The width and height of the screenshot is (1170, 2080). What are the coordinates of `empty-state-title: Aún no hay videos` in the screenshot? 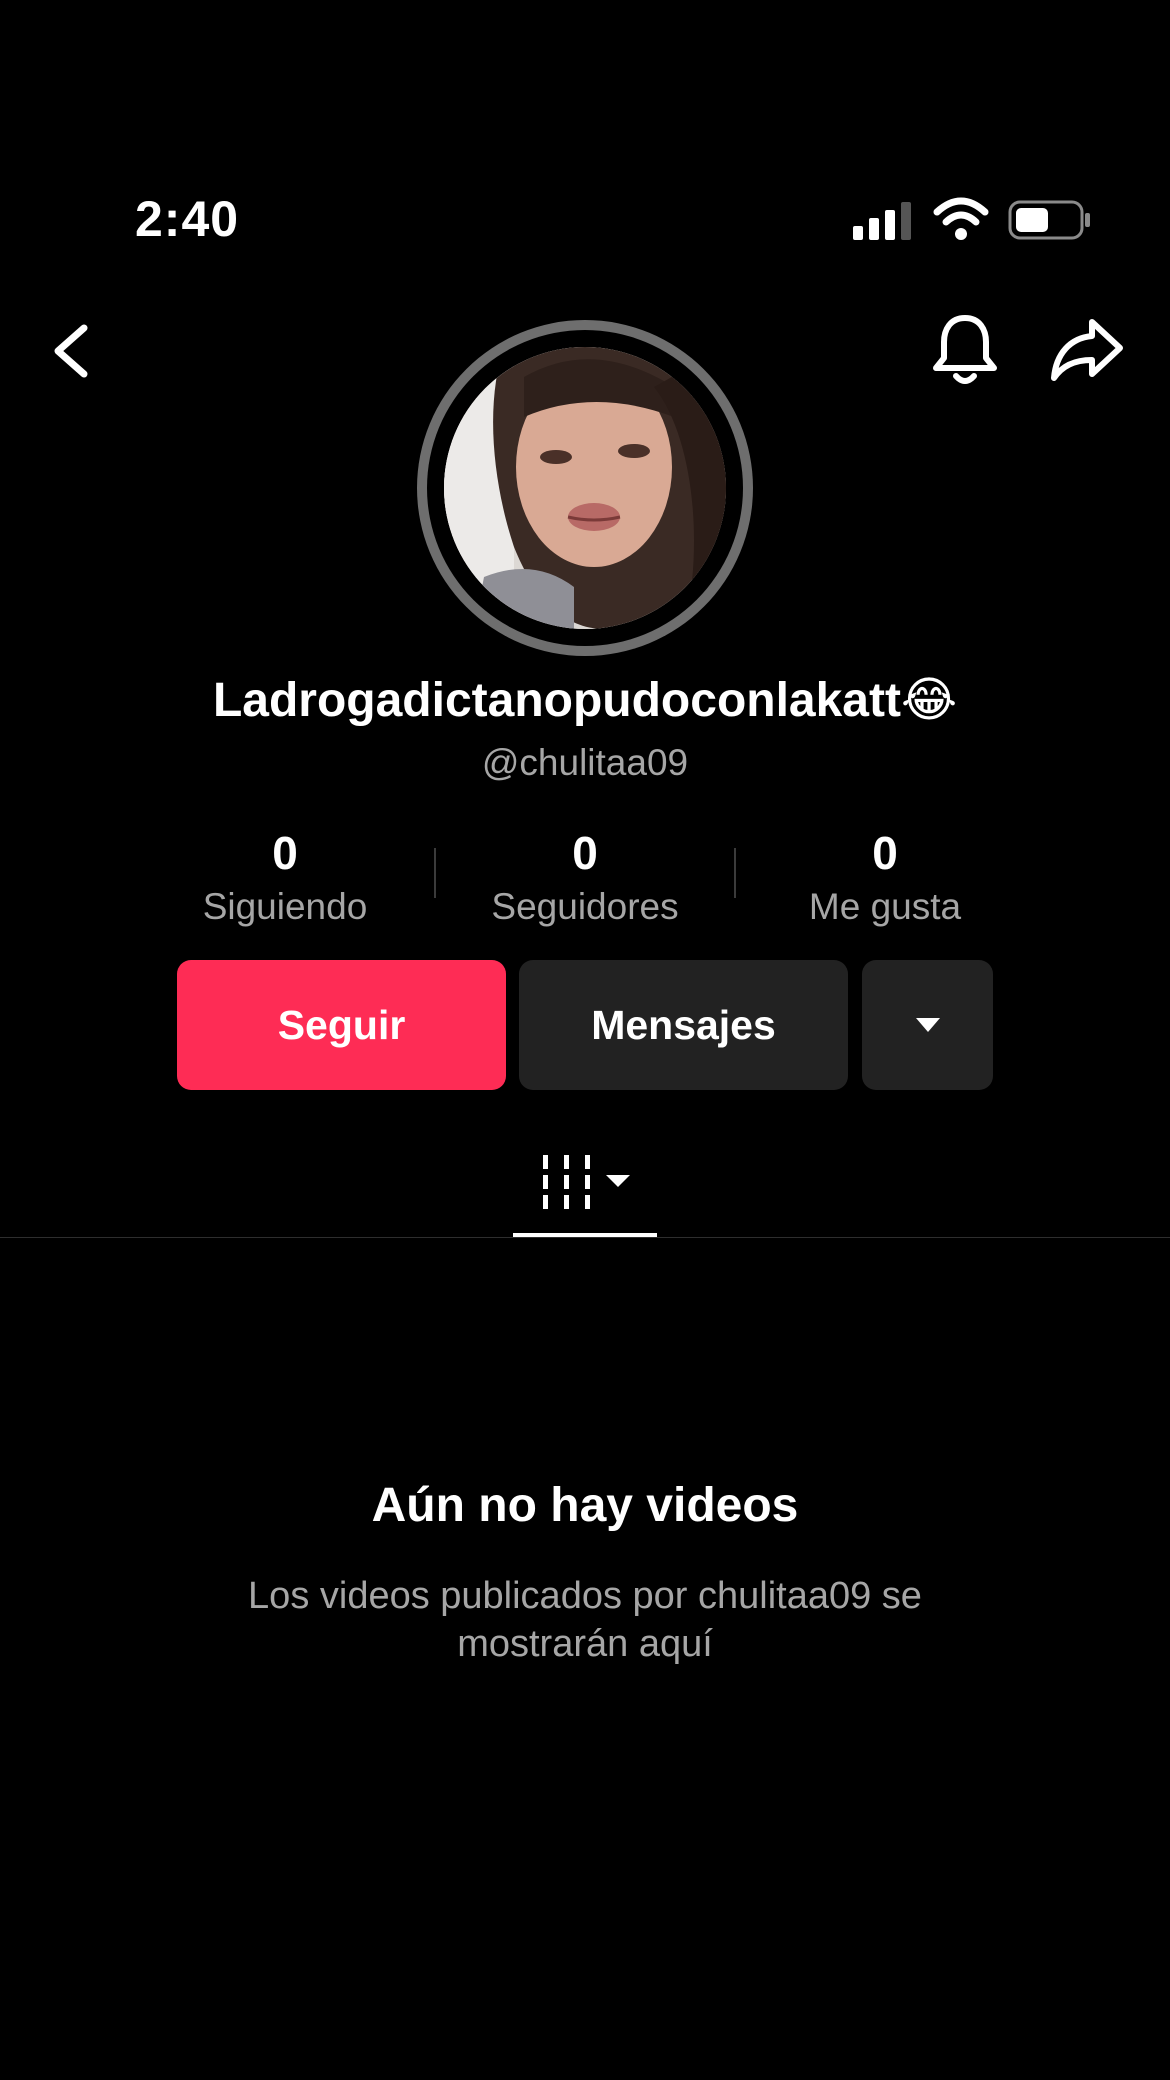 It's located at (585, 1505).